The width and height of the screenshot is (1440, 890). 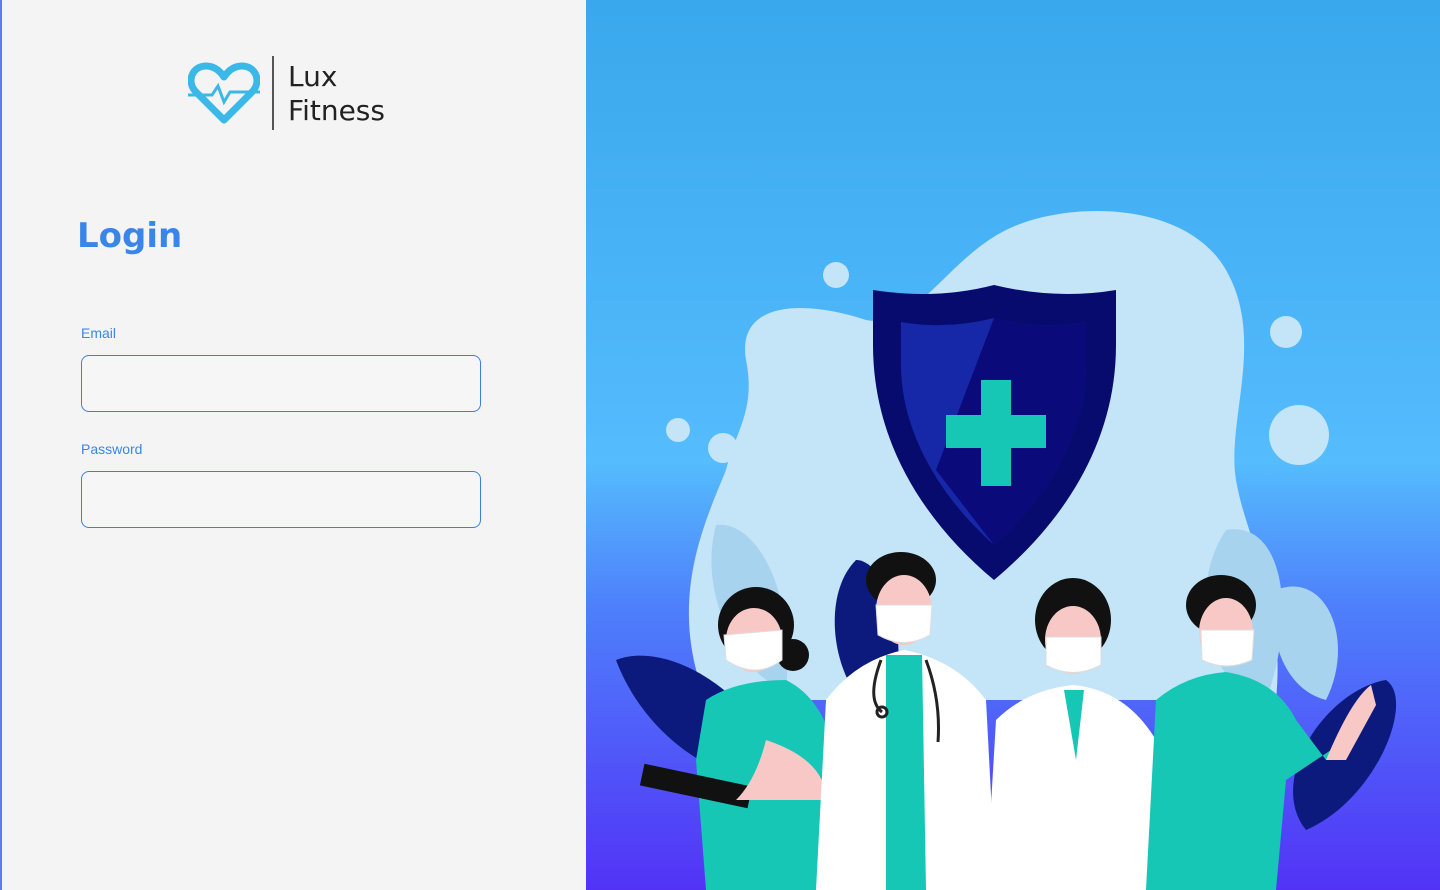 I want to click on email-label: Email, so click(x=99, y=333).